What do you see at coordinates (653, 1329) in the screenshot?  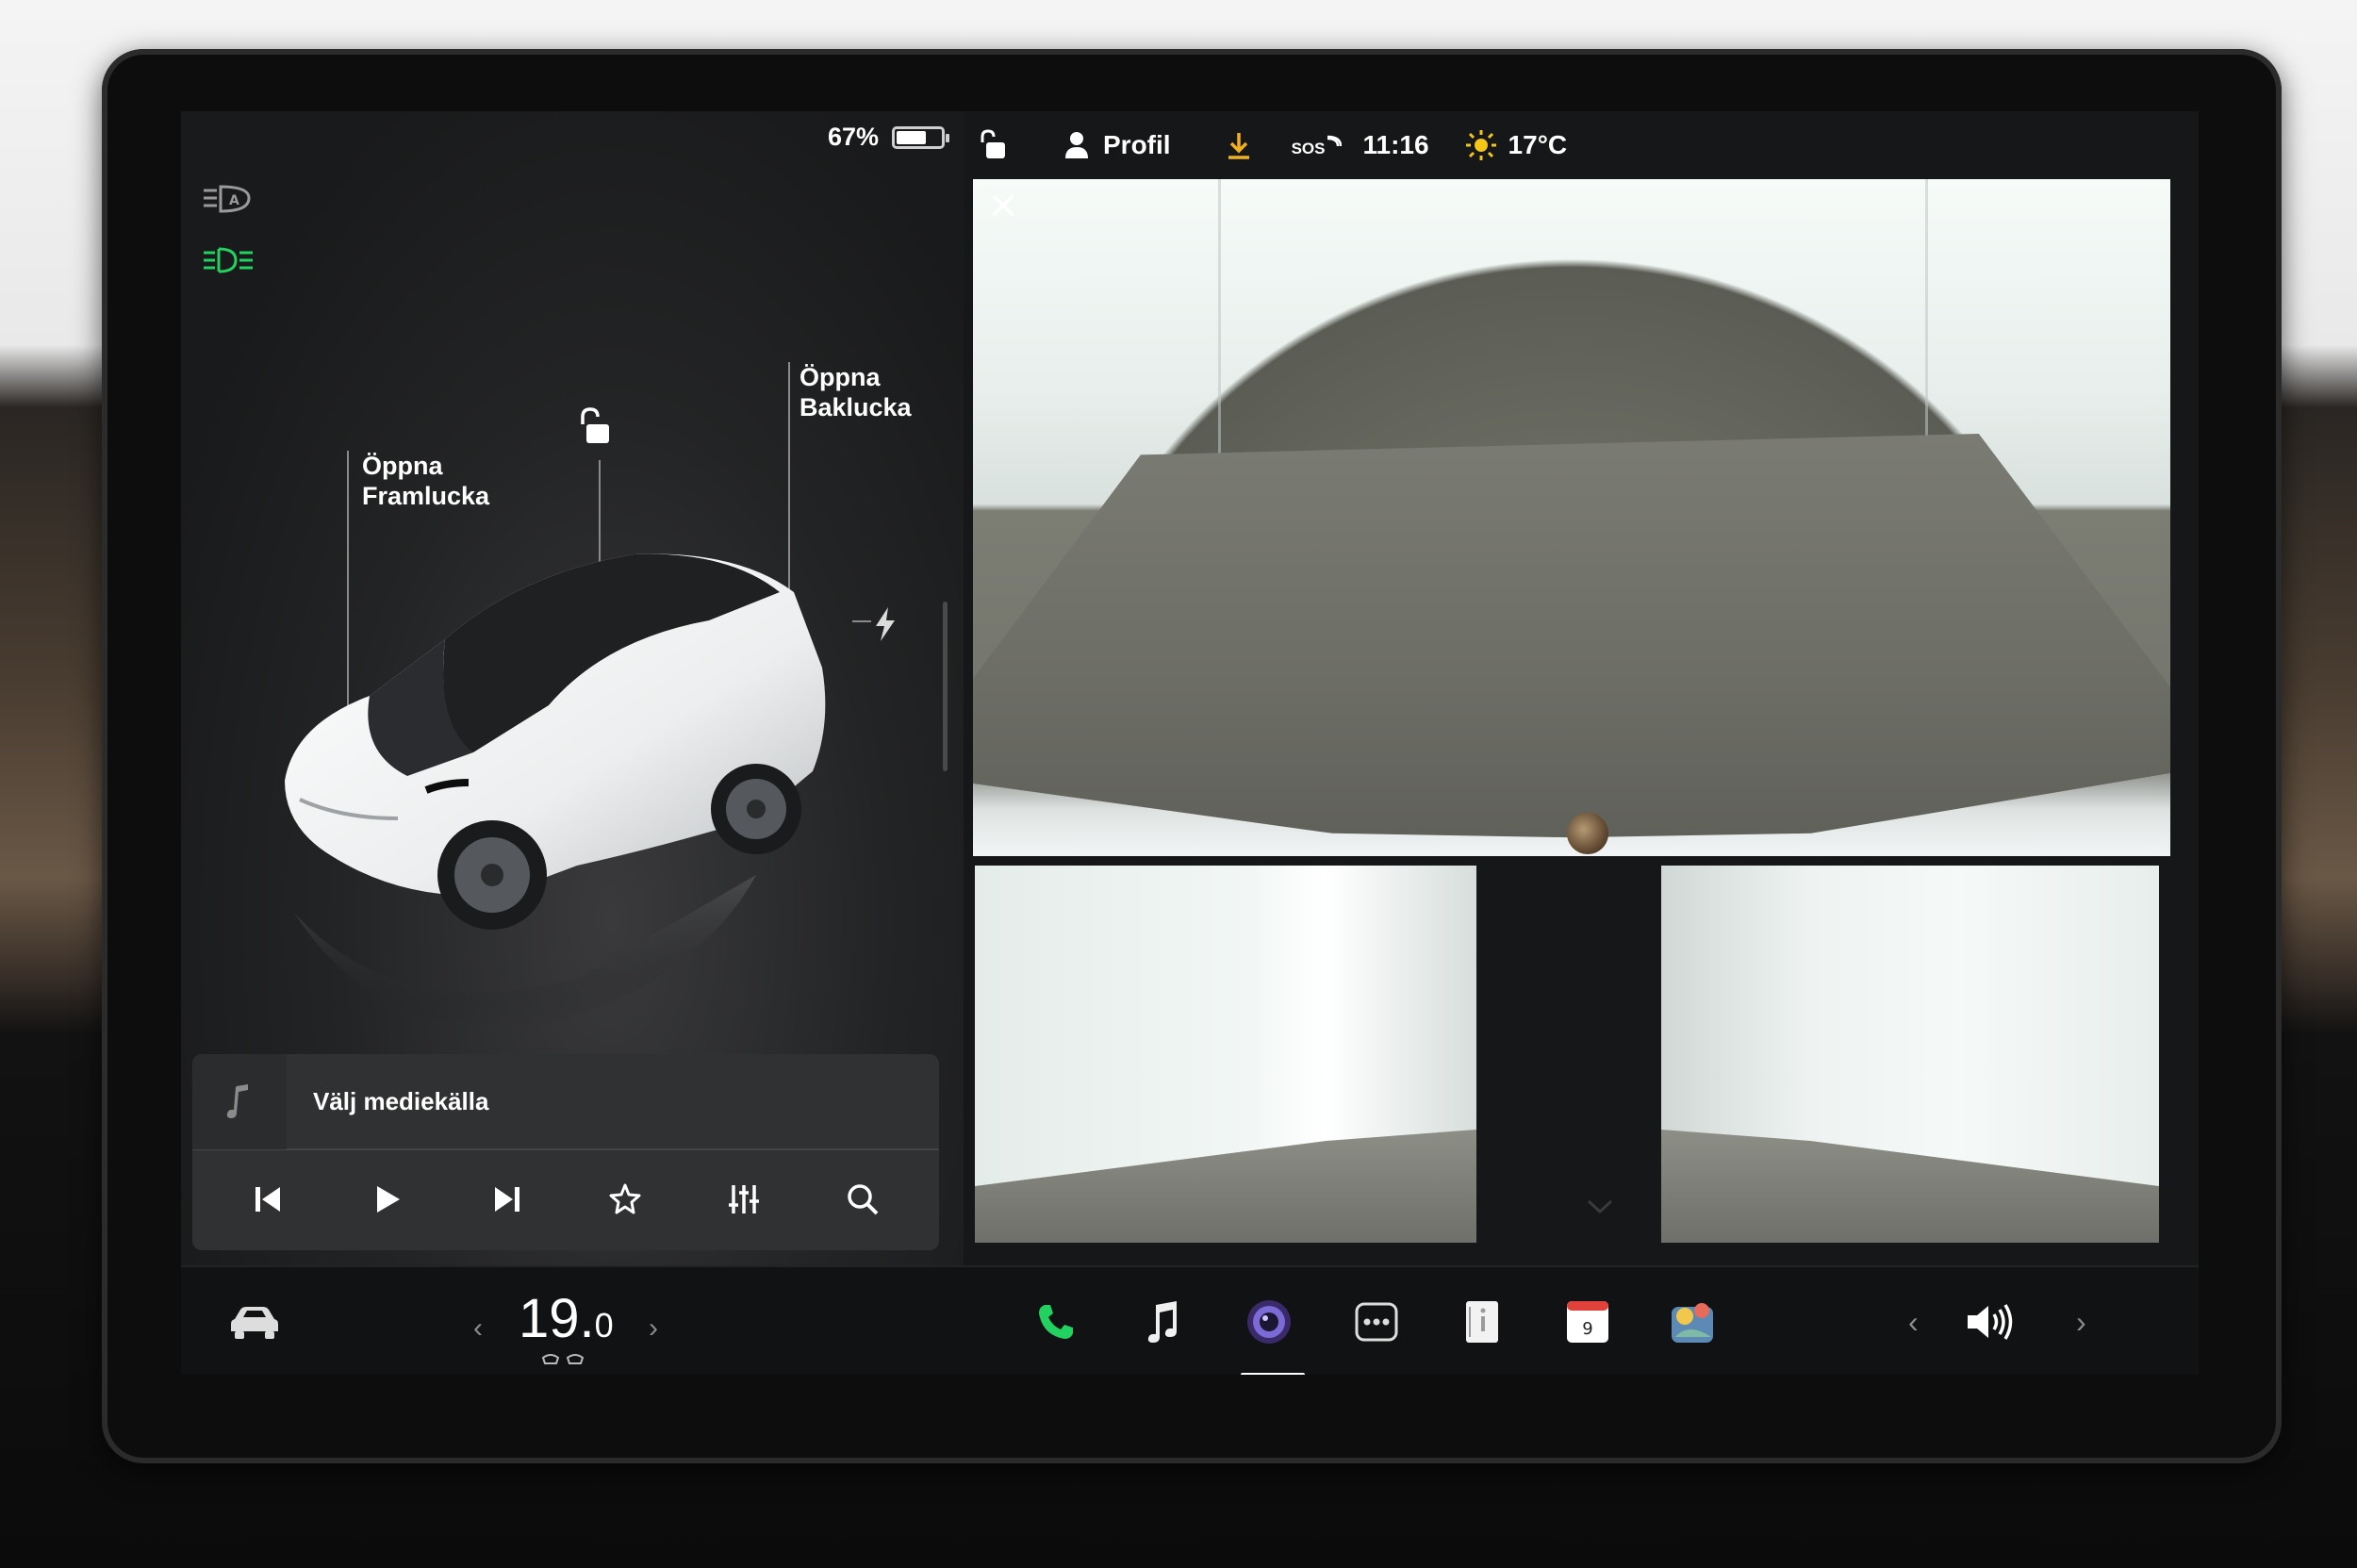 I see `temp-increase-button: ›` at bounding box center [653, 1329].